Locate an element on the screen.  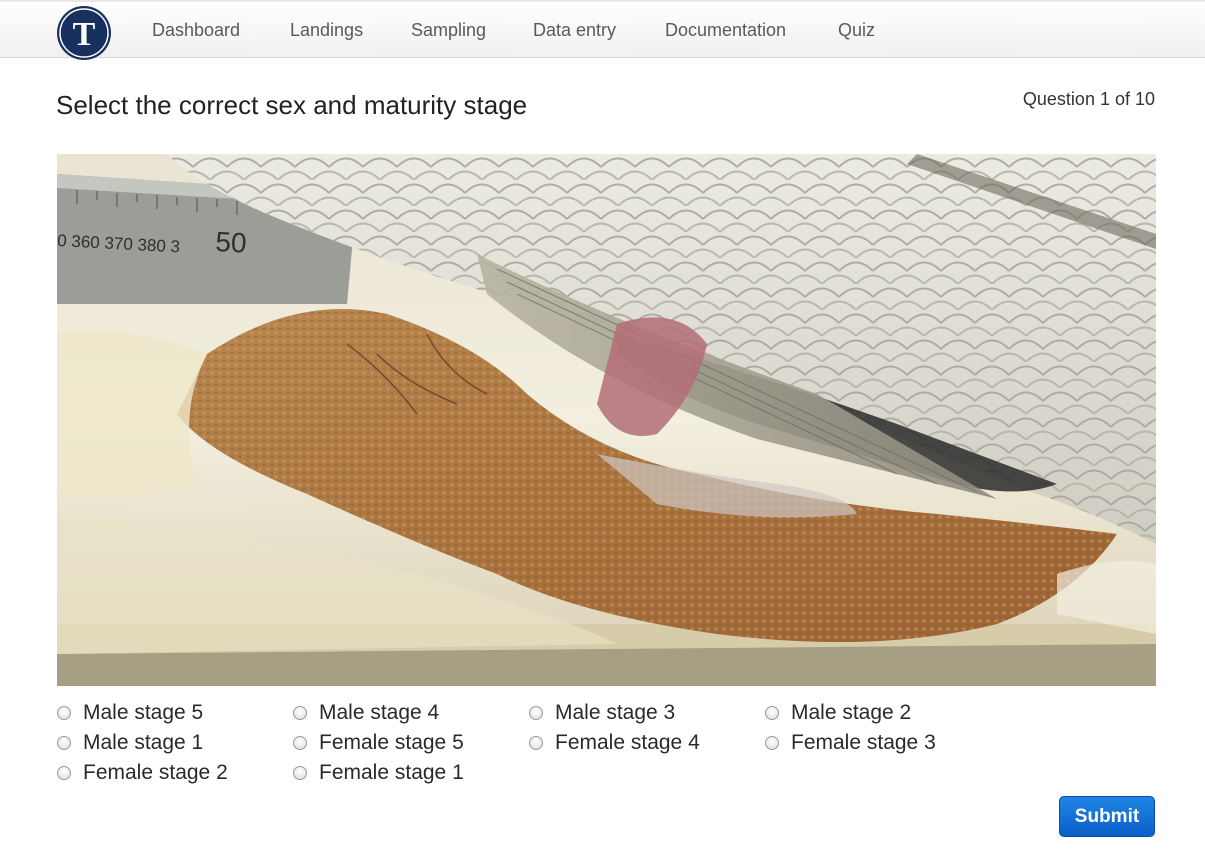
option-female-stage-3: Female stage 3 is located at coordinates (850, 743).